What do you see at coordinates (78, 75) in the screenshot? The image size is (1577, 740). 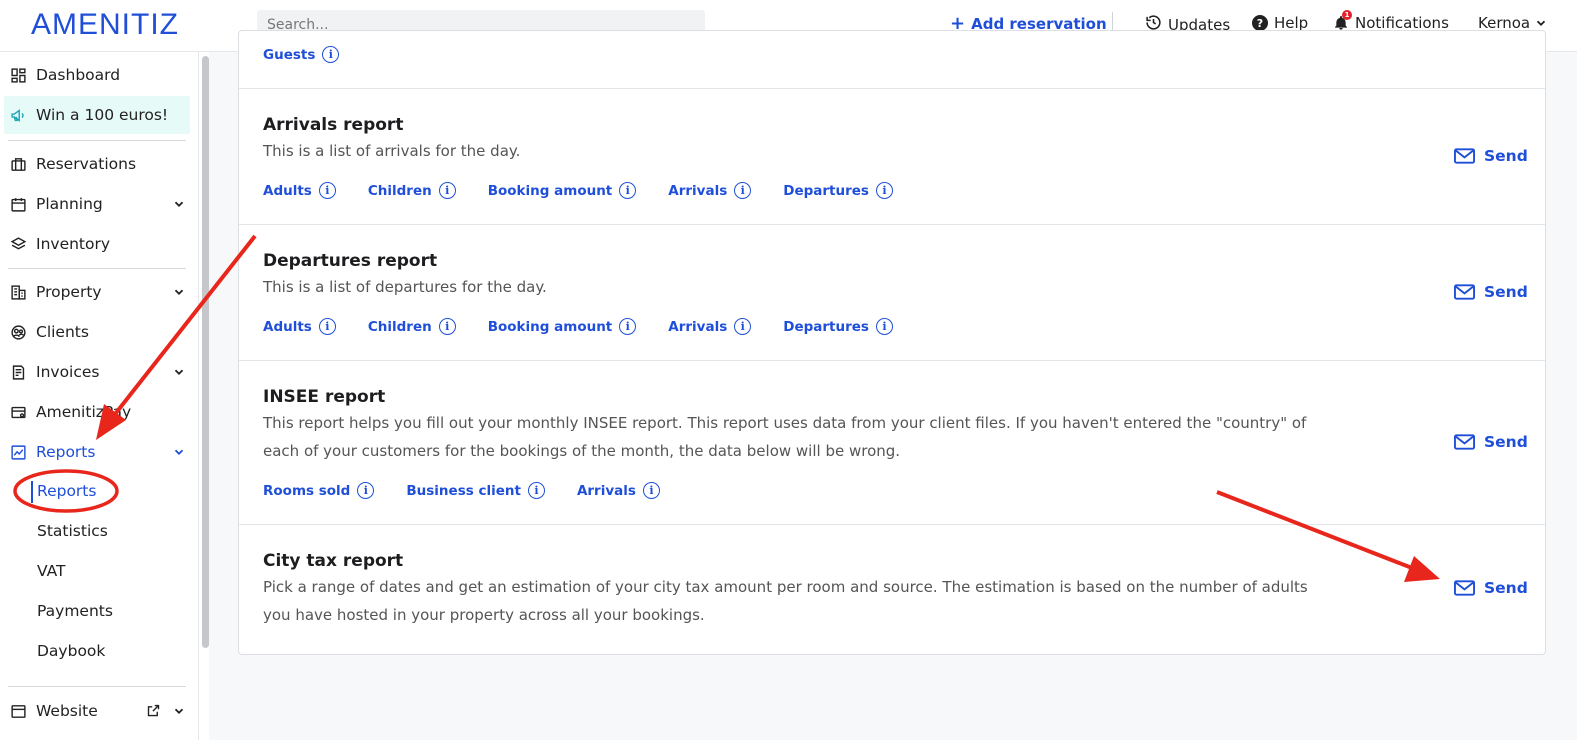 I see `sidebar-item-label: Dashboard` at bounding box center [78, 75].